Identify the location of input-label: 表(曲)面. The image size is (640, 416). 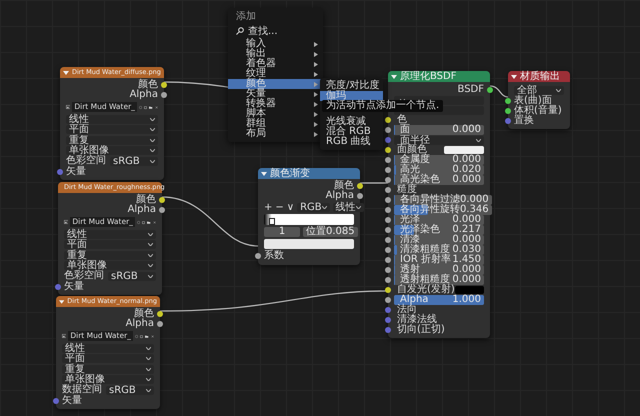
(533, 101).